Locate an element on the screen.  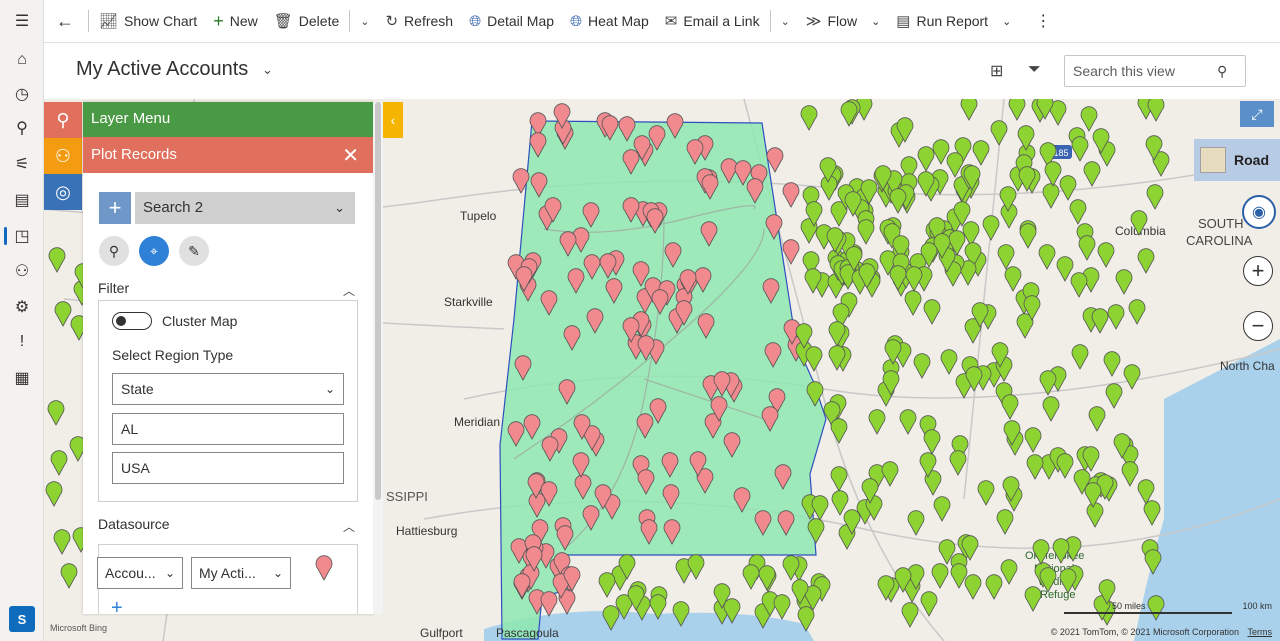
search-input is located at coordinates (1138, 71).